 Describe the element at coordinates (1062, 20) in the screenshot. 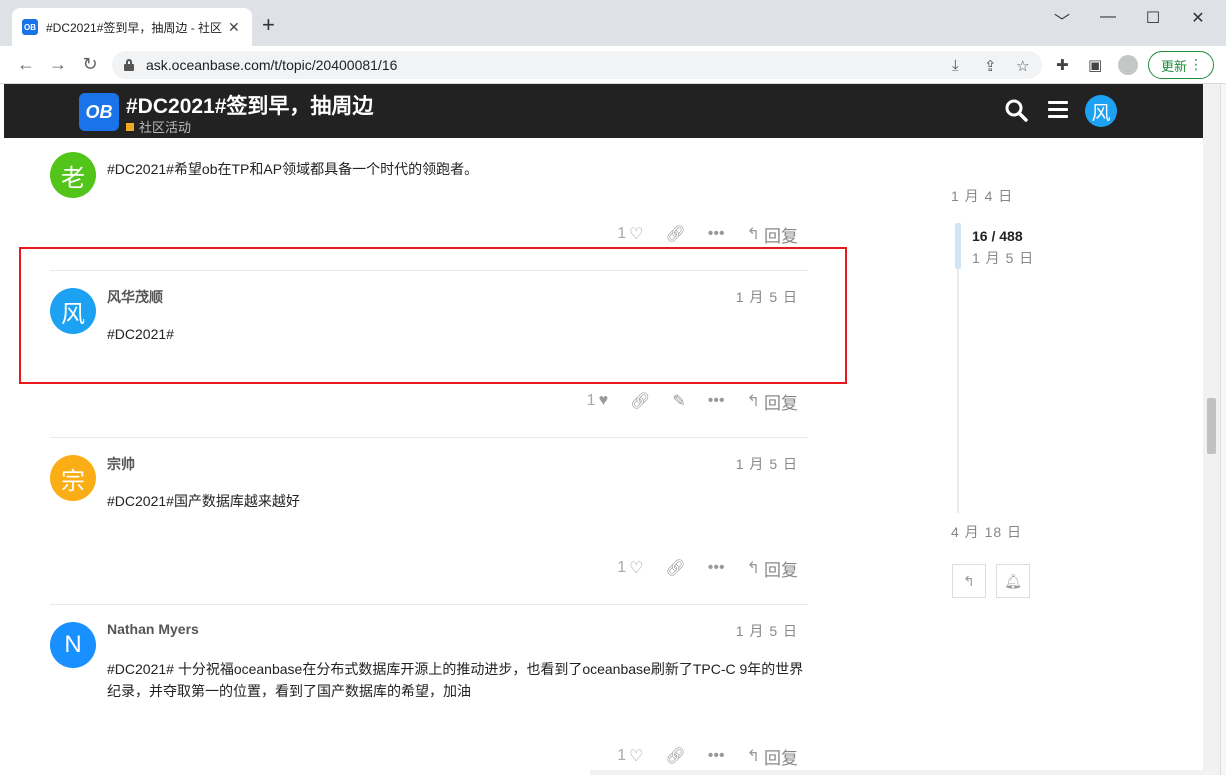

I see `tab-search-icon: ﹀` at that location.